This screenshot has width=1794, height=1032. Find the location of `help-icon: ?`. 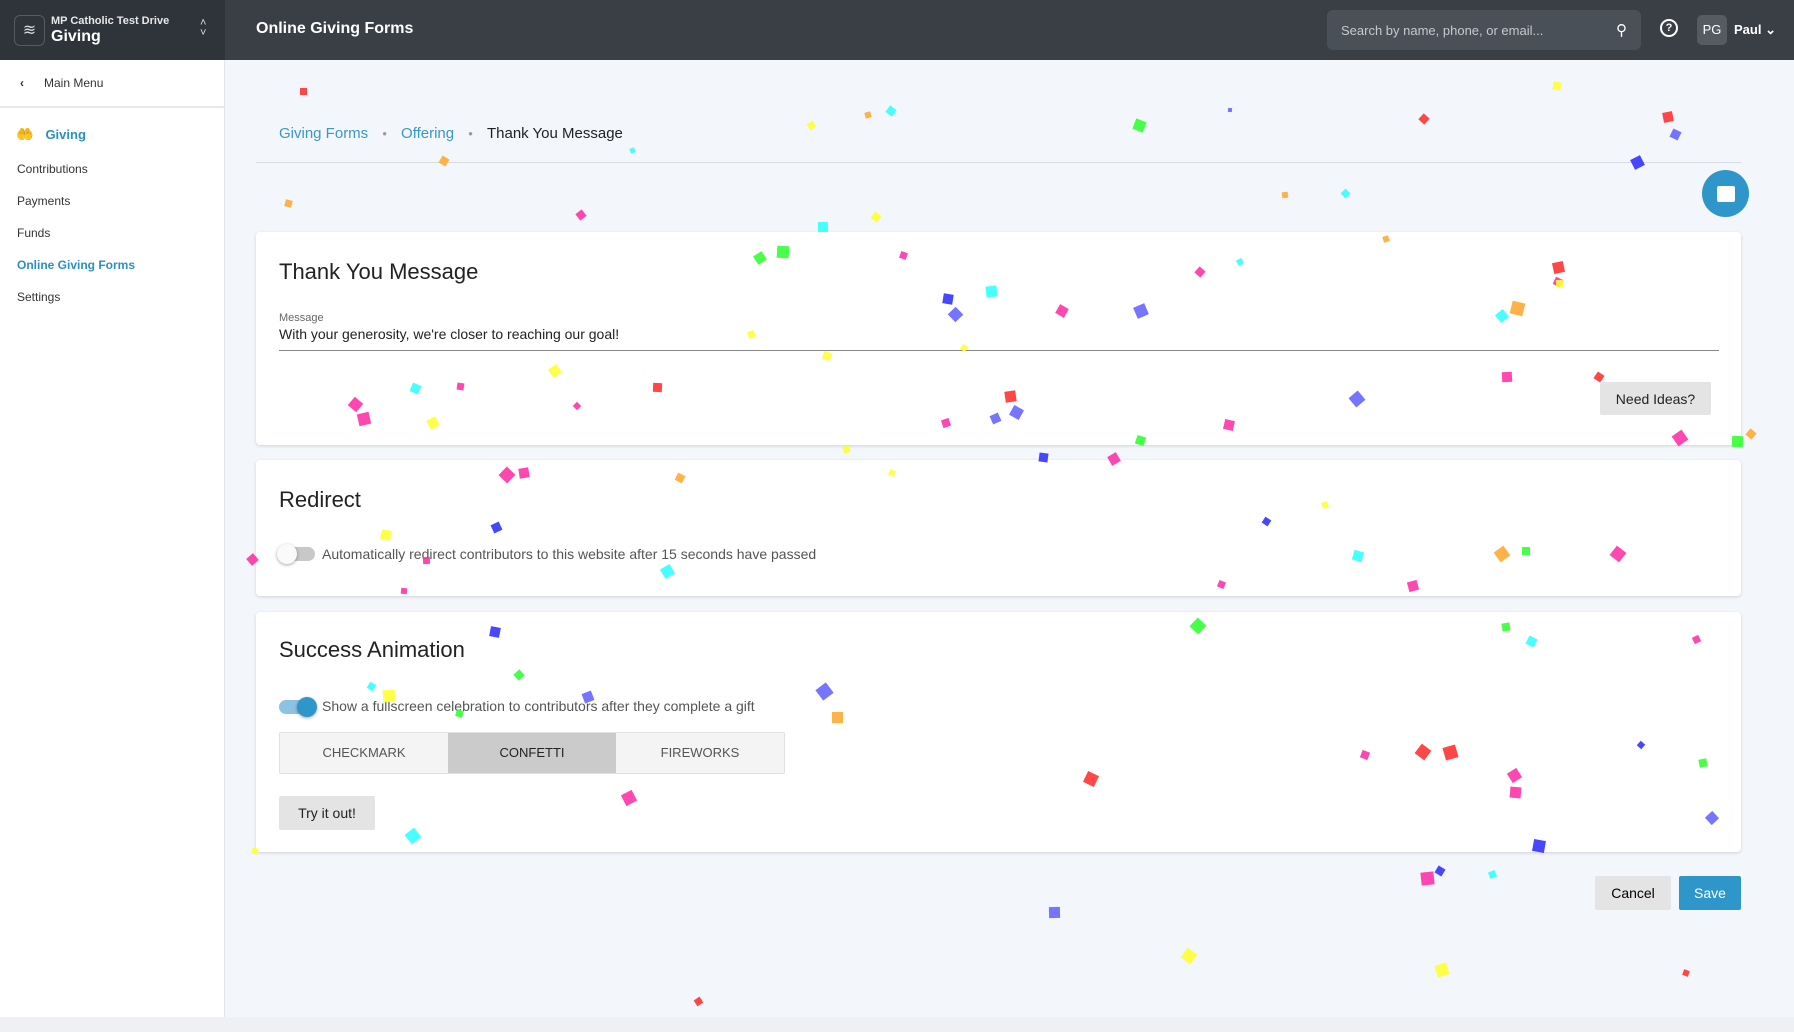

help-icon: ? is located at coordinates (1669, 28).